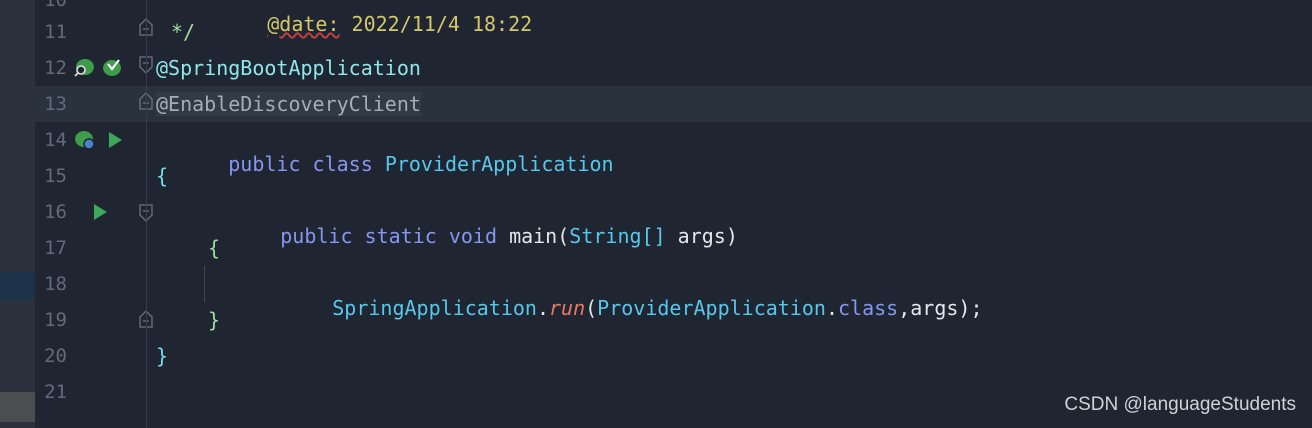 This screenshot has width=1312, height=428. I want to click on line-number: 20, so click(55, 356).